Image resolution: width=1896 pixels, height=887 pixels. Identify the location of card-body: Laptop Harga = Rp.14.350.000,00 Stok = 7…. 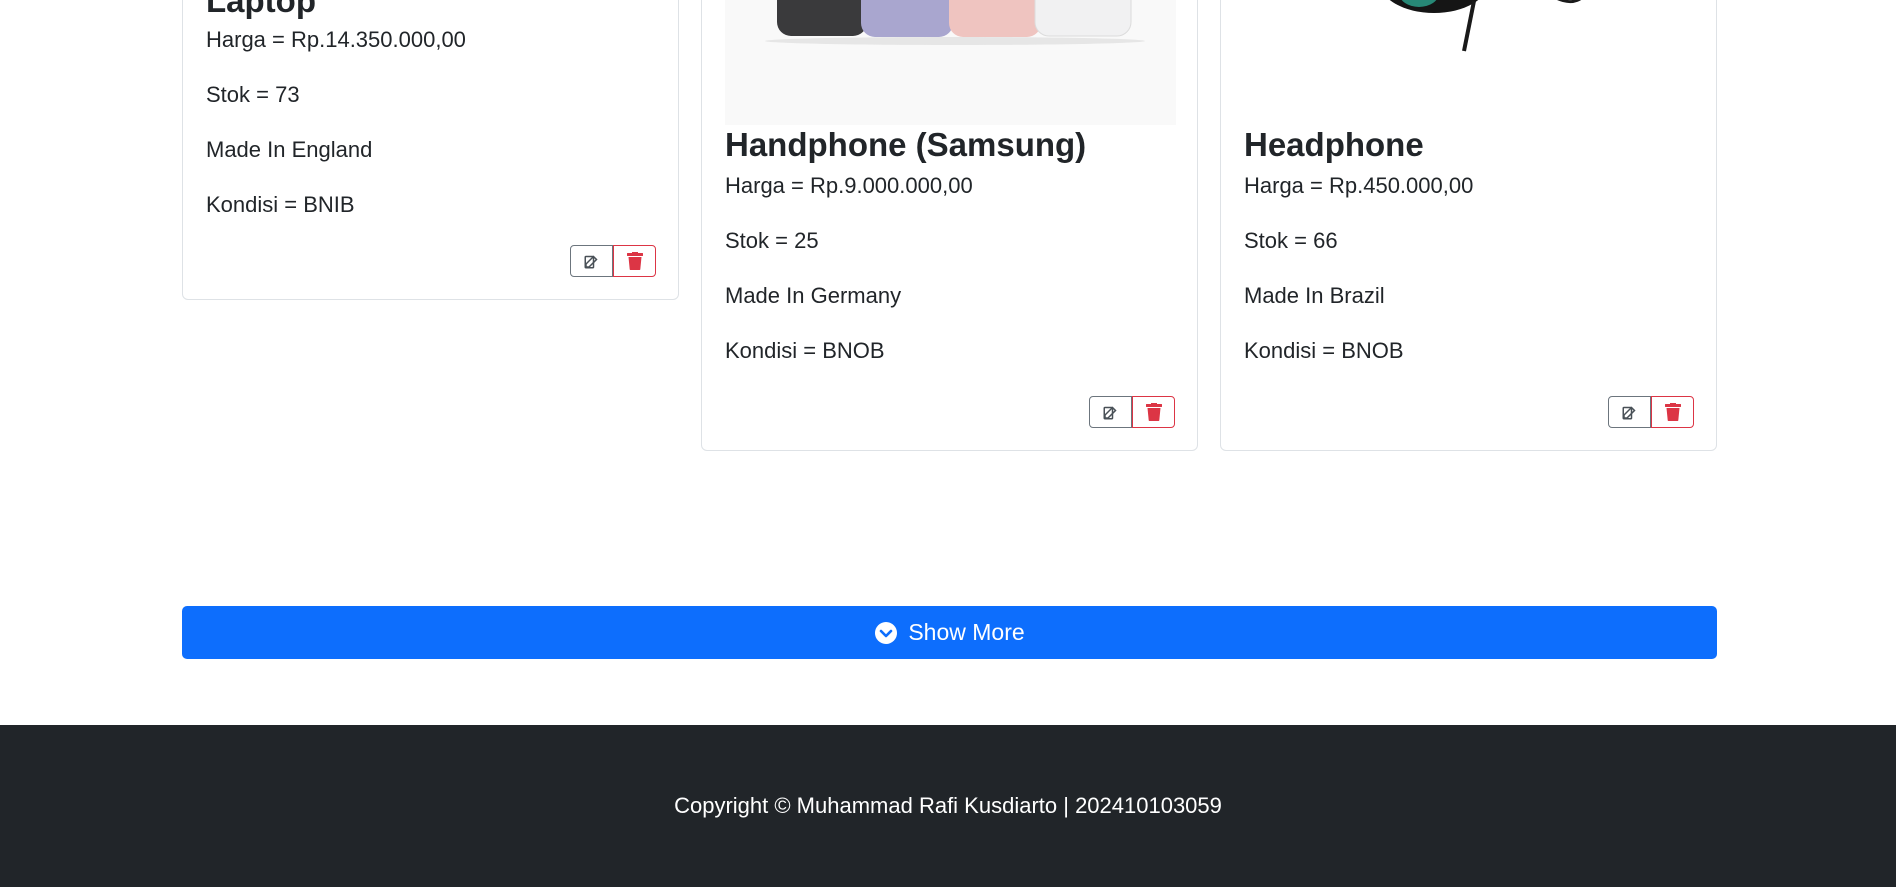
(430, 123).